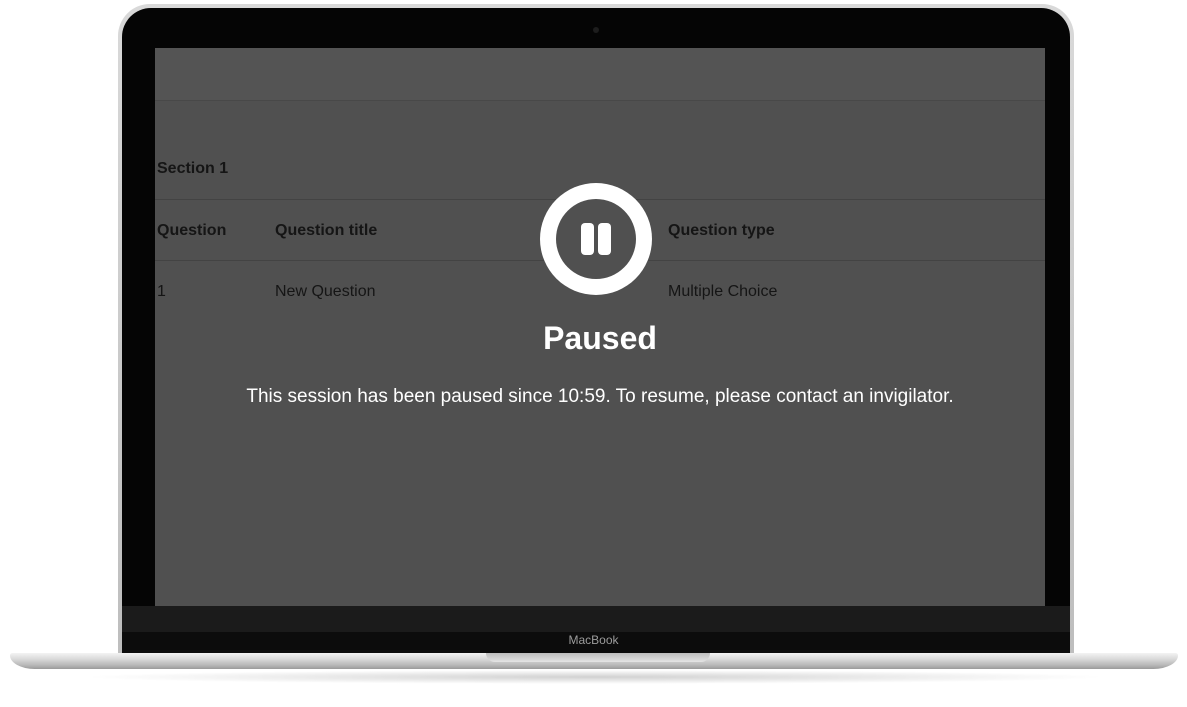  What do you see at coordinates (161, 291) in the screenshot?
I see `question-number: 1` at bounding box center [161, 291].